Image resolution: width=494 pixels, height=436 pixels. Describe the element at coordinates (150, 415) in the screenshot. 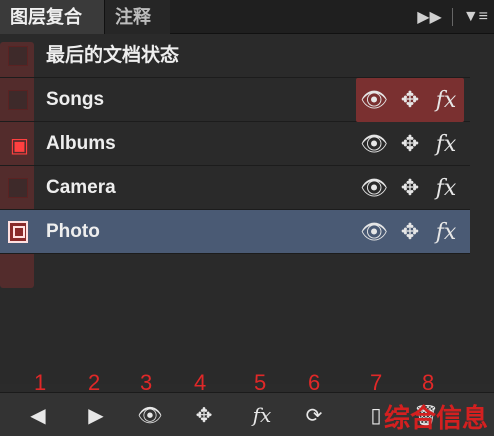

I see `update-visibility-icon: 👁` at that location.